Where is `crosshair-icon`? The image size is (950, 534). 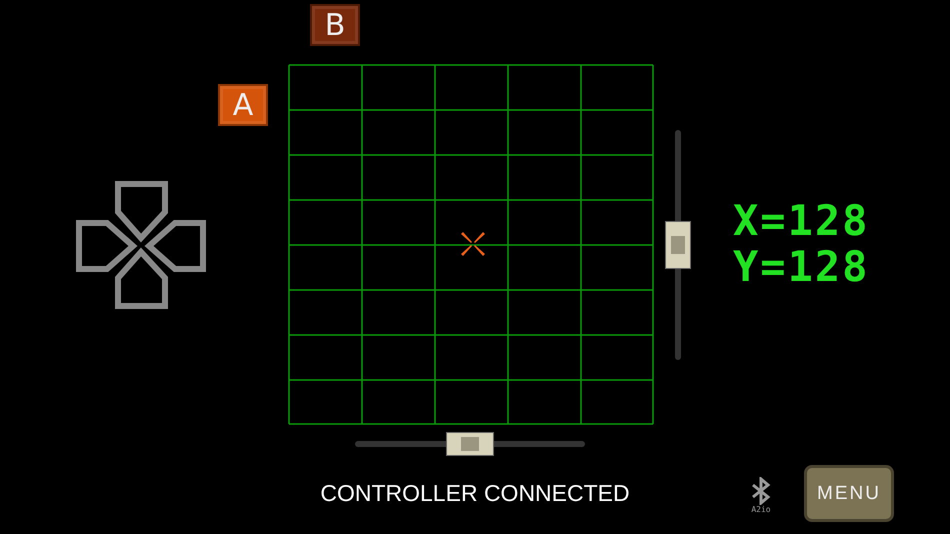
crosshair-icon is located at coordinates (473, 244).